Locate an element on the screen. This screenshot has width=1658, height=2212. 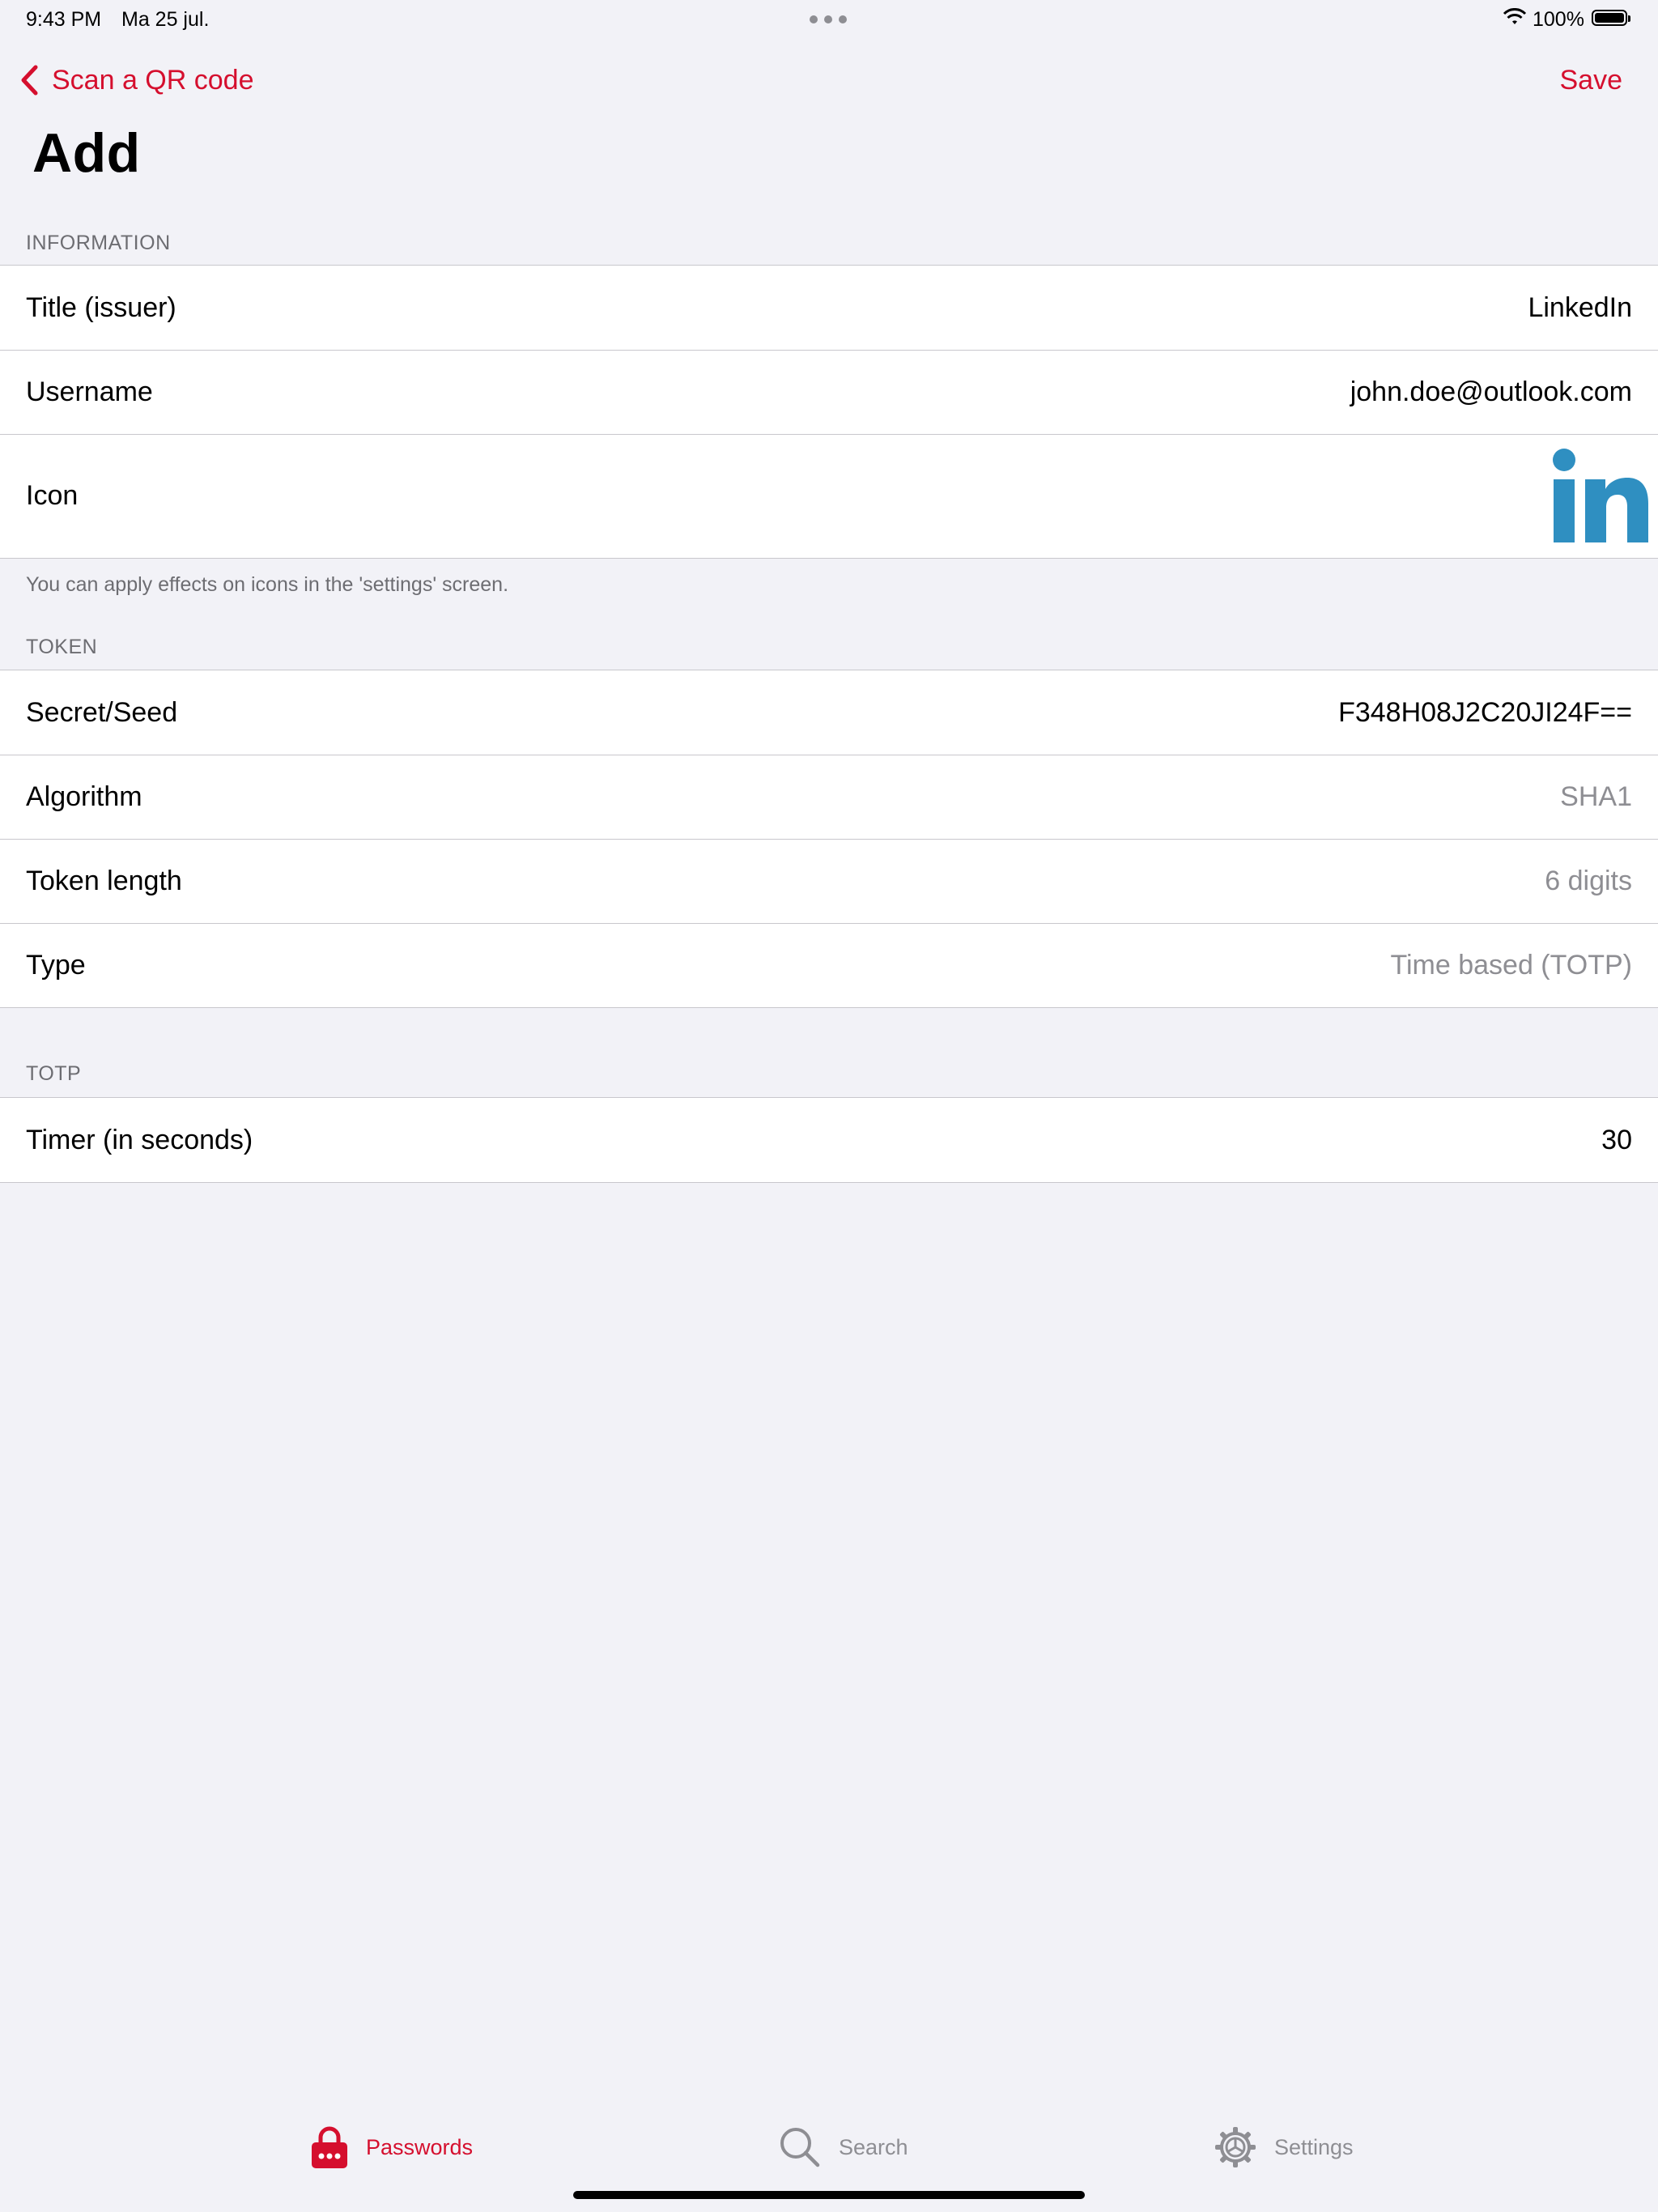
home-indicator is located at coordinates (829, 2195).